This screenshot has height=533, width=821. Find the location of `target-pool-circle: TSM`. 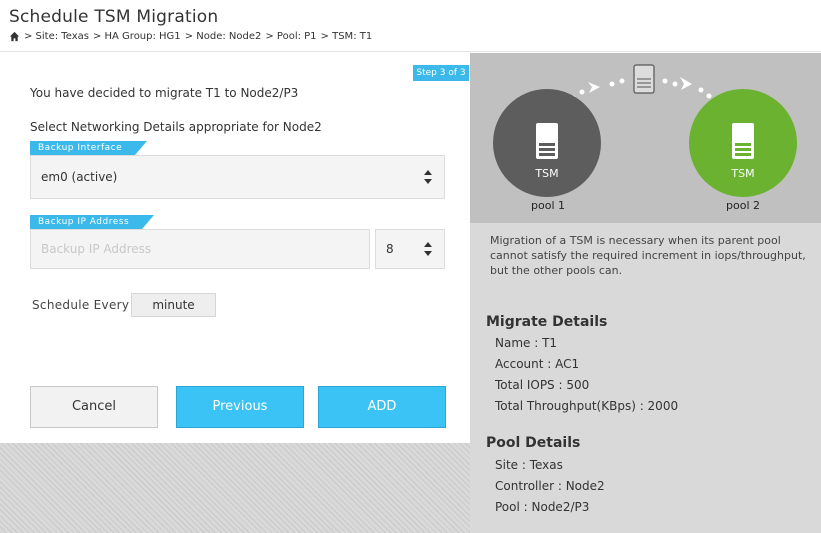

target-pool-circle: TSM is located at coordinates (743, 143).